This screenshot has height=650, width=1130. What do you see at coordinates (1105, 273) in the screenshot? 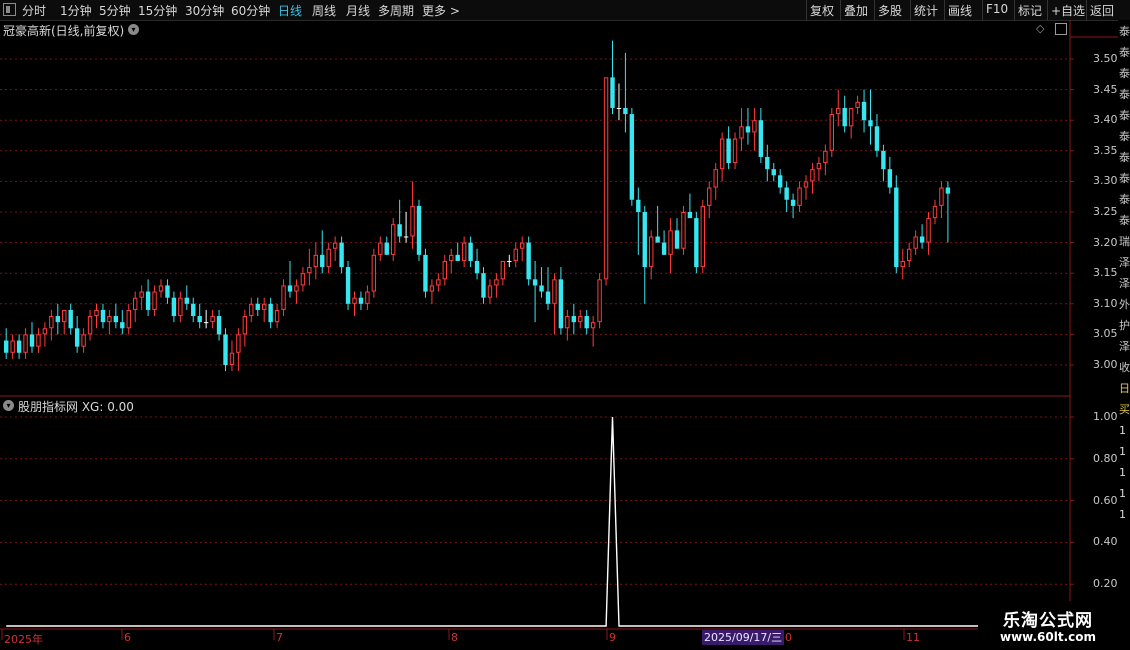
I see `main-y-tick-label: 3.15` at bounding box center [1105, 273].